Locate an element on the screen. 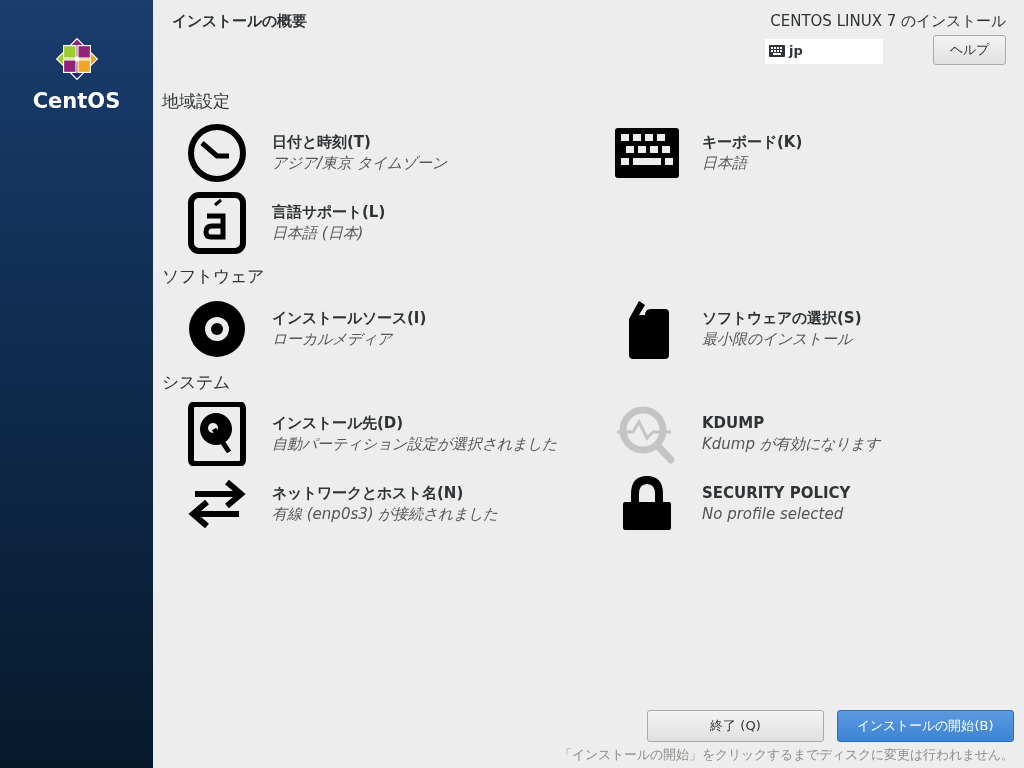 Image resolution: width=1024 pixels, height=768 pixels. spoke-item: 日付と時刻(T) アジア/東京 タイムゾーン is located at coordinates (400, 153).